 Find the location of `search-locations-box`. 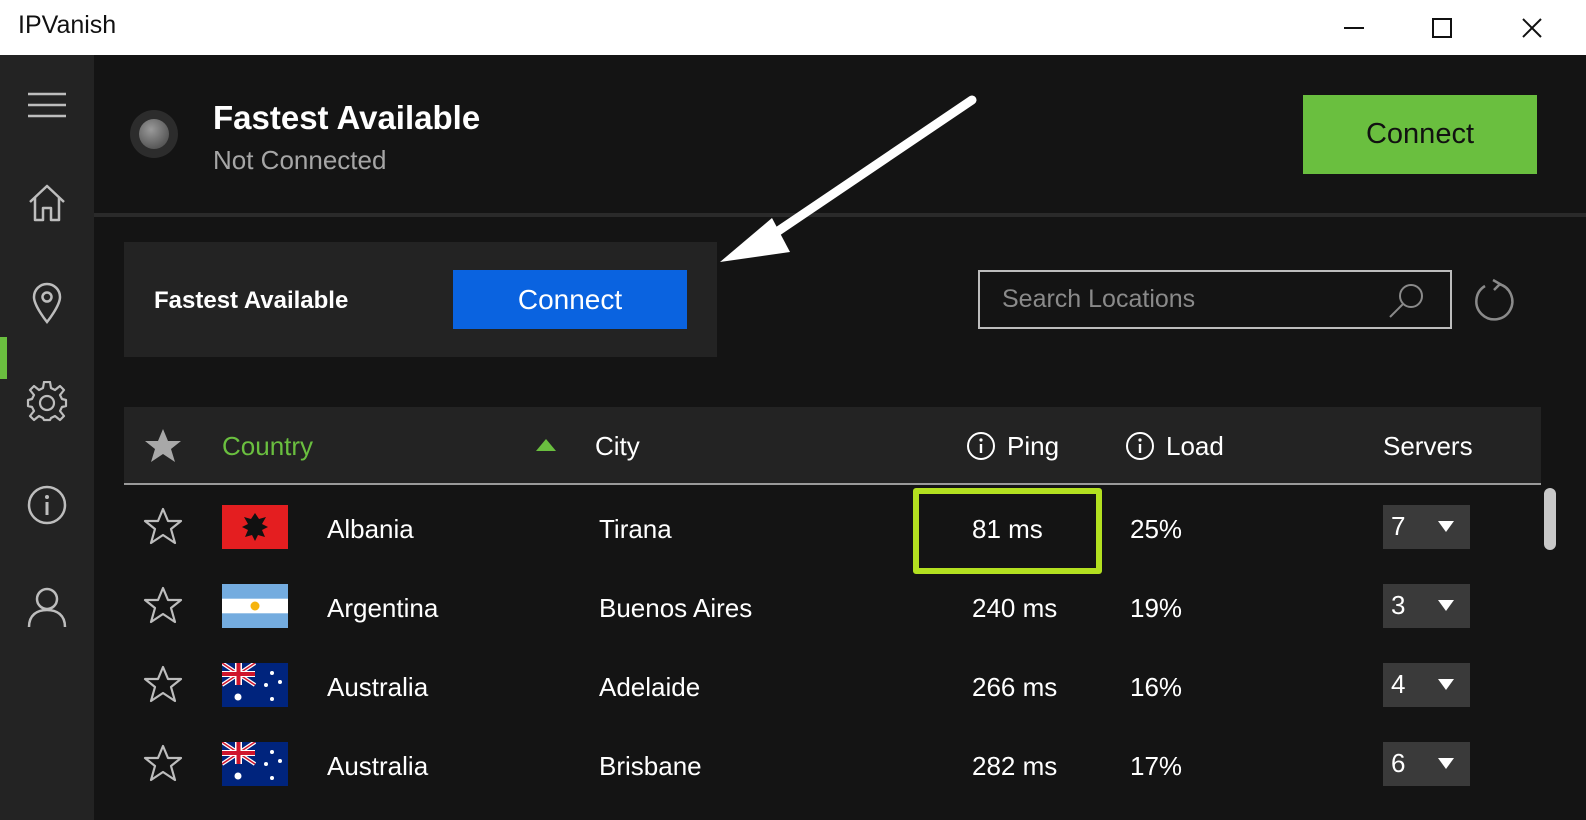

search-locations-box is located at coordinates (1215, 299).